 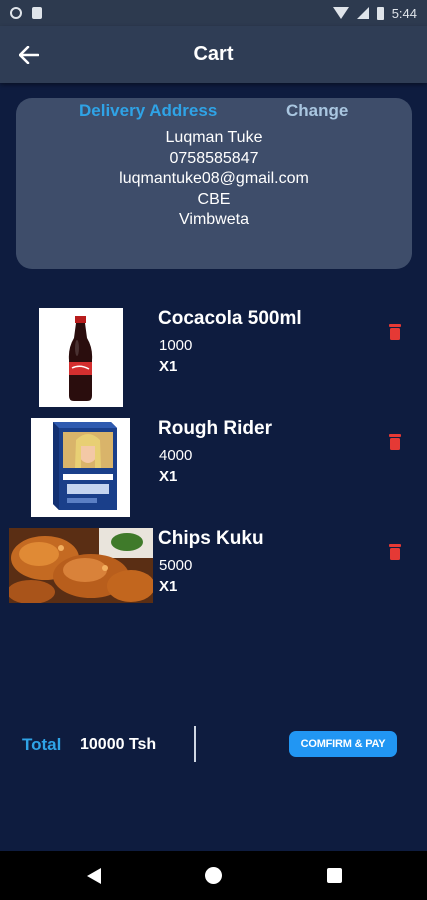 What do you see at coordinates (214, 158) in the screenshot?
I see `address-phone: 0758585847` at bounding box center [214, 158].